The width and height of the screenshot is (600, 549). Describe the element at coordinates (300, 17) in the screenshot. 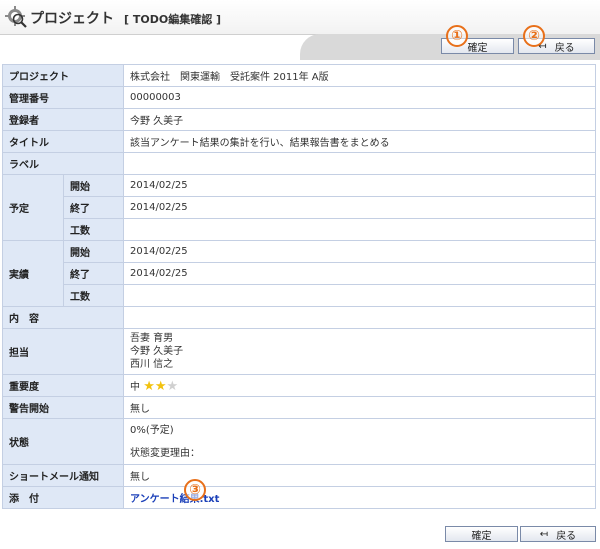

I see `page-header: プロジェクト[ TODO編集確認 ]` at that location.